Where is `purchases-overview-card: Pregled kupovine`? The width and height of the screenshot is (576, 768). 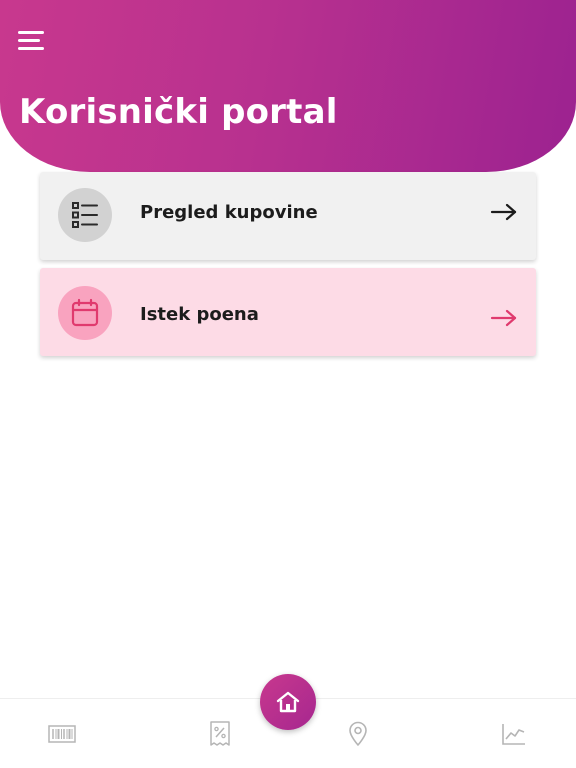
purchases-overview-card: Pregled kupovine is located at coordinates (288, 216).